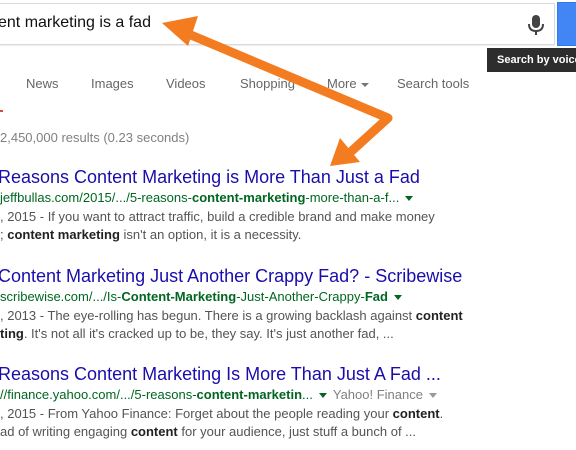 The height and width of the screenshot is (450, 576). Describe the element at coordinates (566, 24) in the screenshot. I see `search-button` at that location.